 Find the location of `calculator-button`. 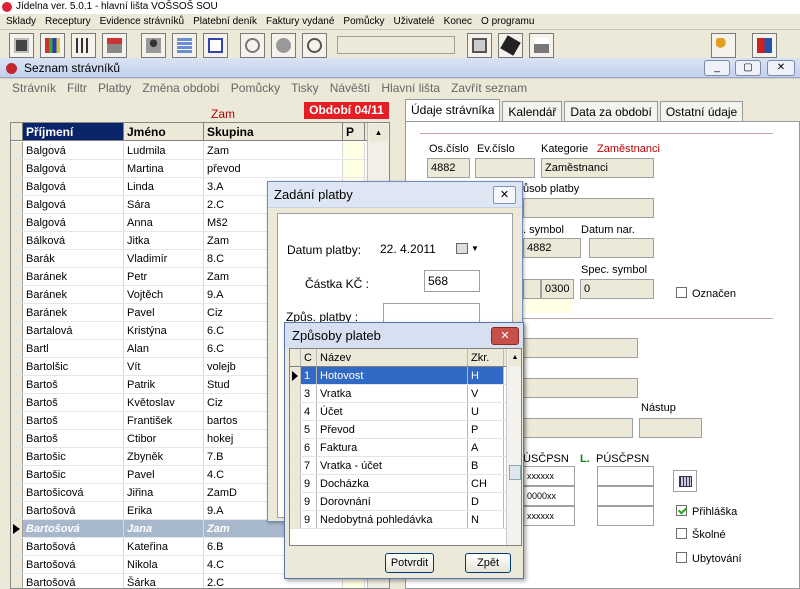

calculator-button is located at coordinates (184, 45).